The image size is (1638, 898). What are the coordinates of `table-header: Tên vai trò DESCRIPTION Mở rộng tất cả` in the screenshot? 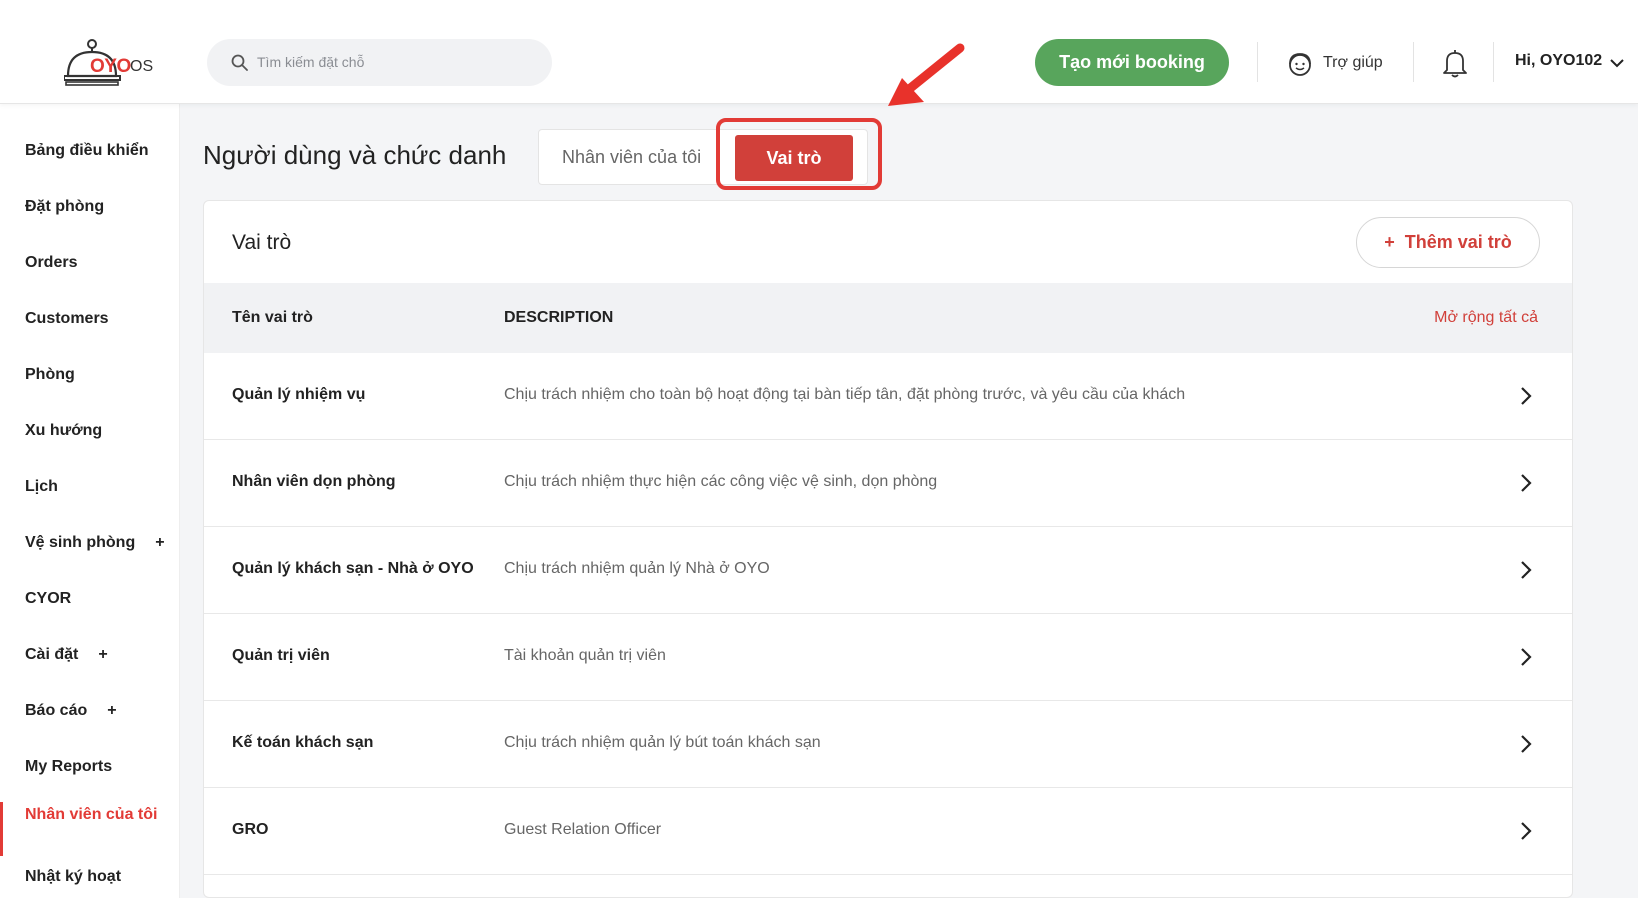 It's located at (888, 318).